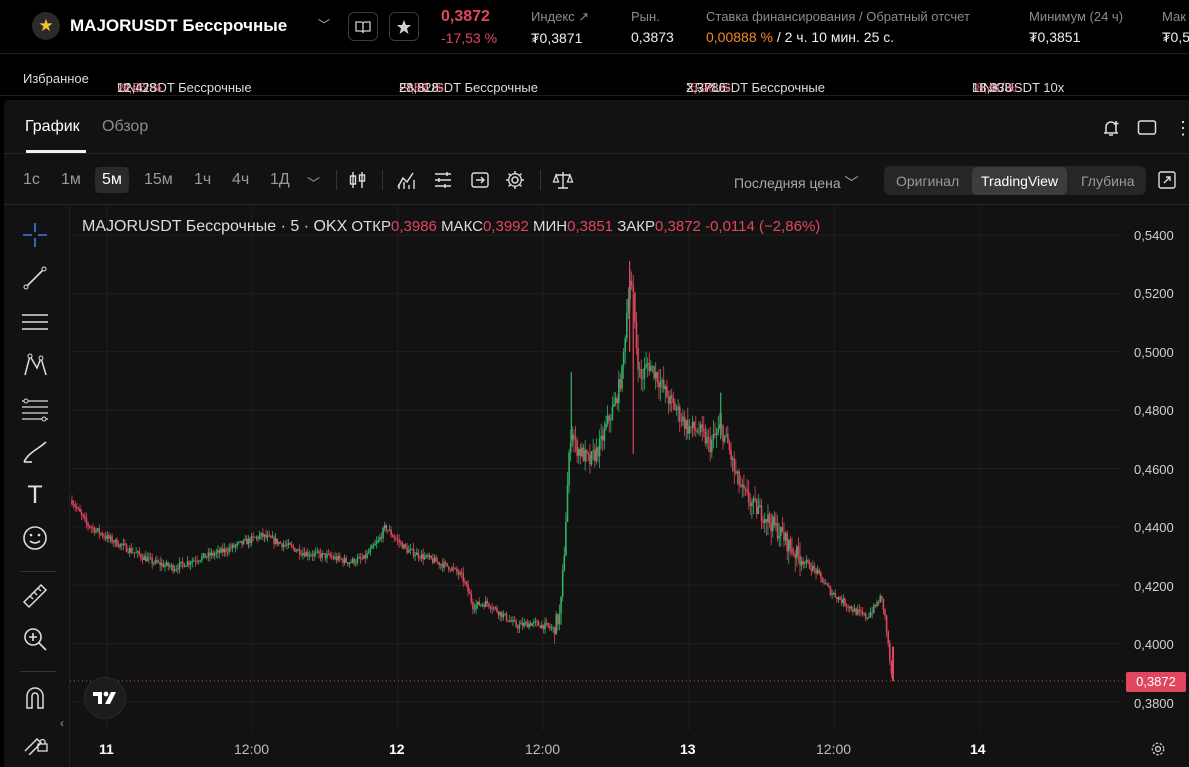 The height and width of the screenshot is (767, 1189). I want to click on timeframe-1d: 1Д, so click(280, 180).